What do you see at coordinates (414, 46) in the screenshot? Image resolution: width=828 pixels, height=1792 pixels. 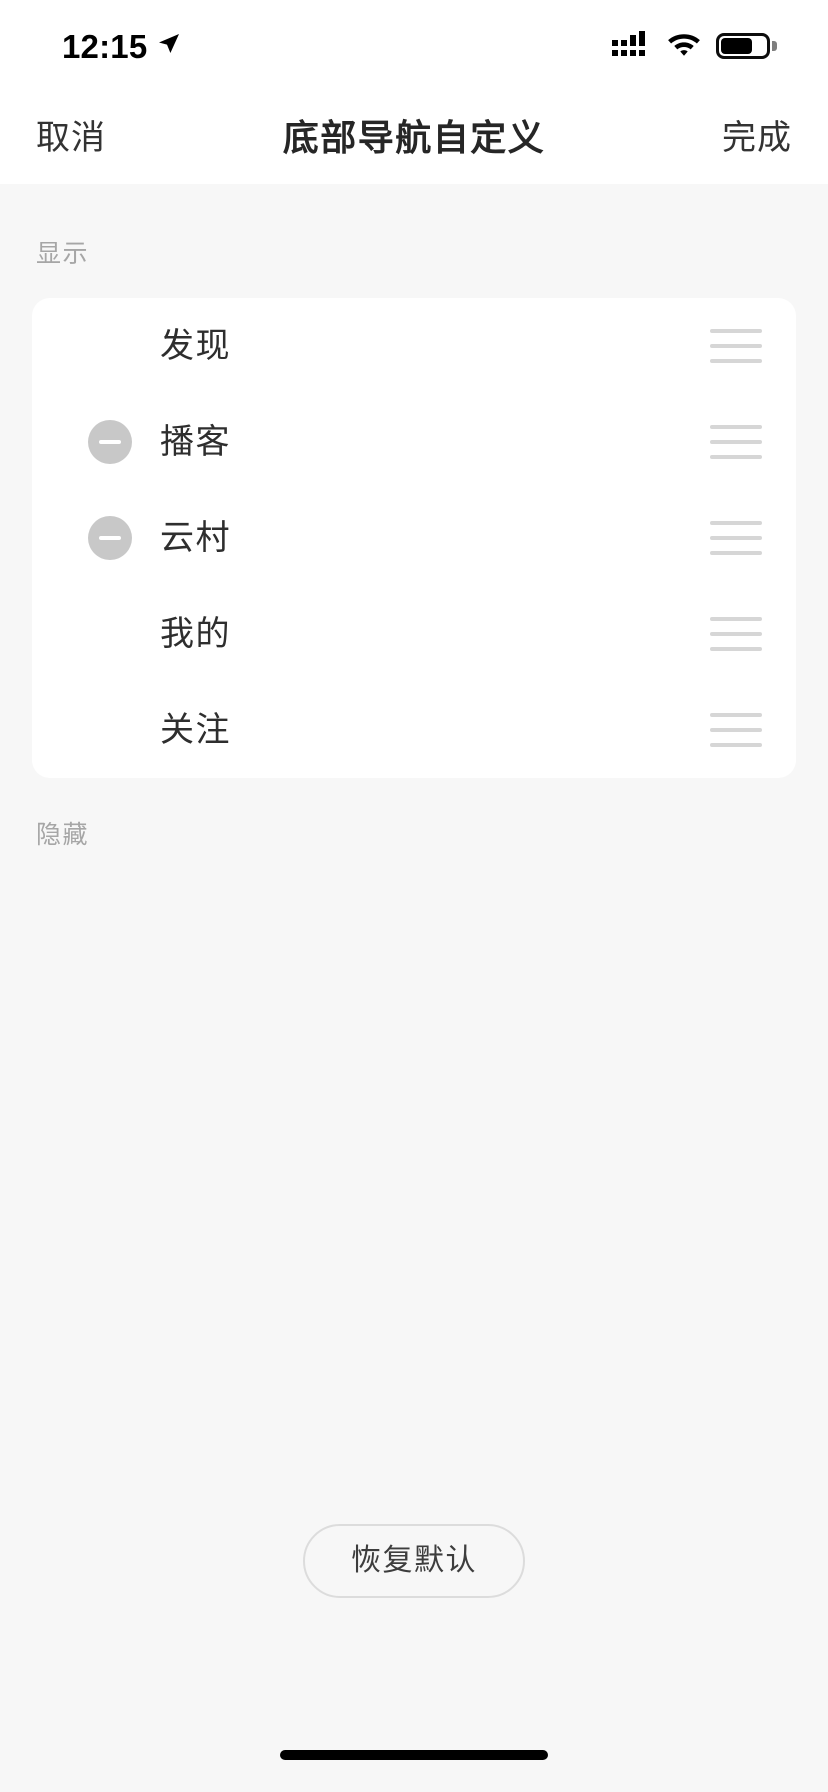 I see `status-bar: 12:15` at bounding box center [414, 46].